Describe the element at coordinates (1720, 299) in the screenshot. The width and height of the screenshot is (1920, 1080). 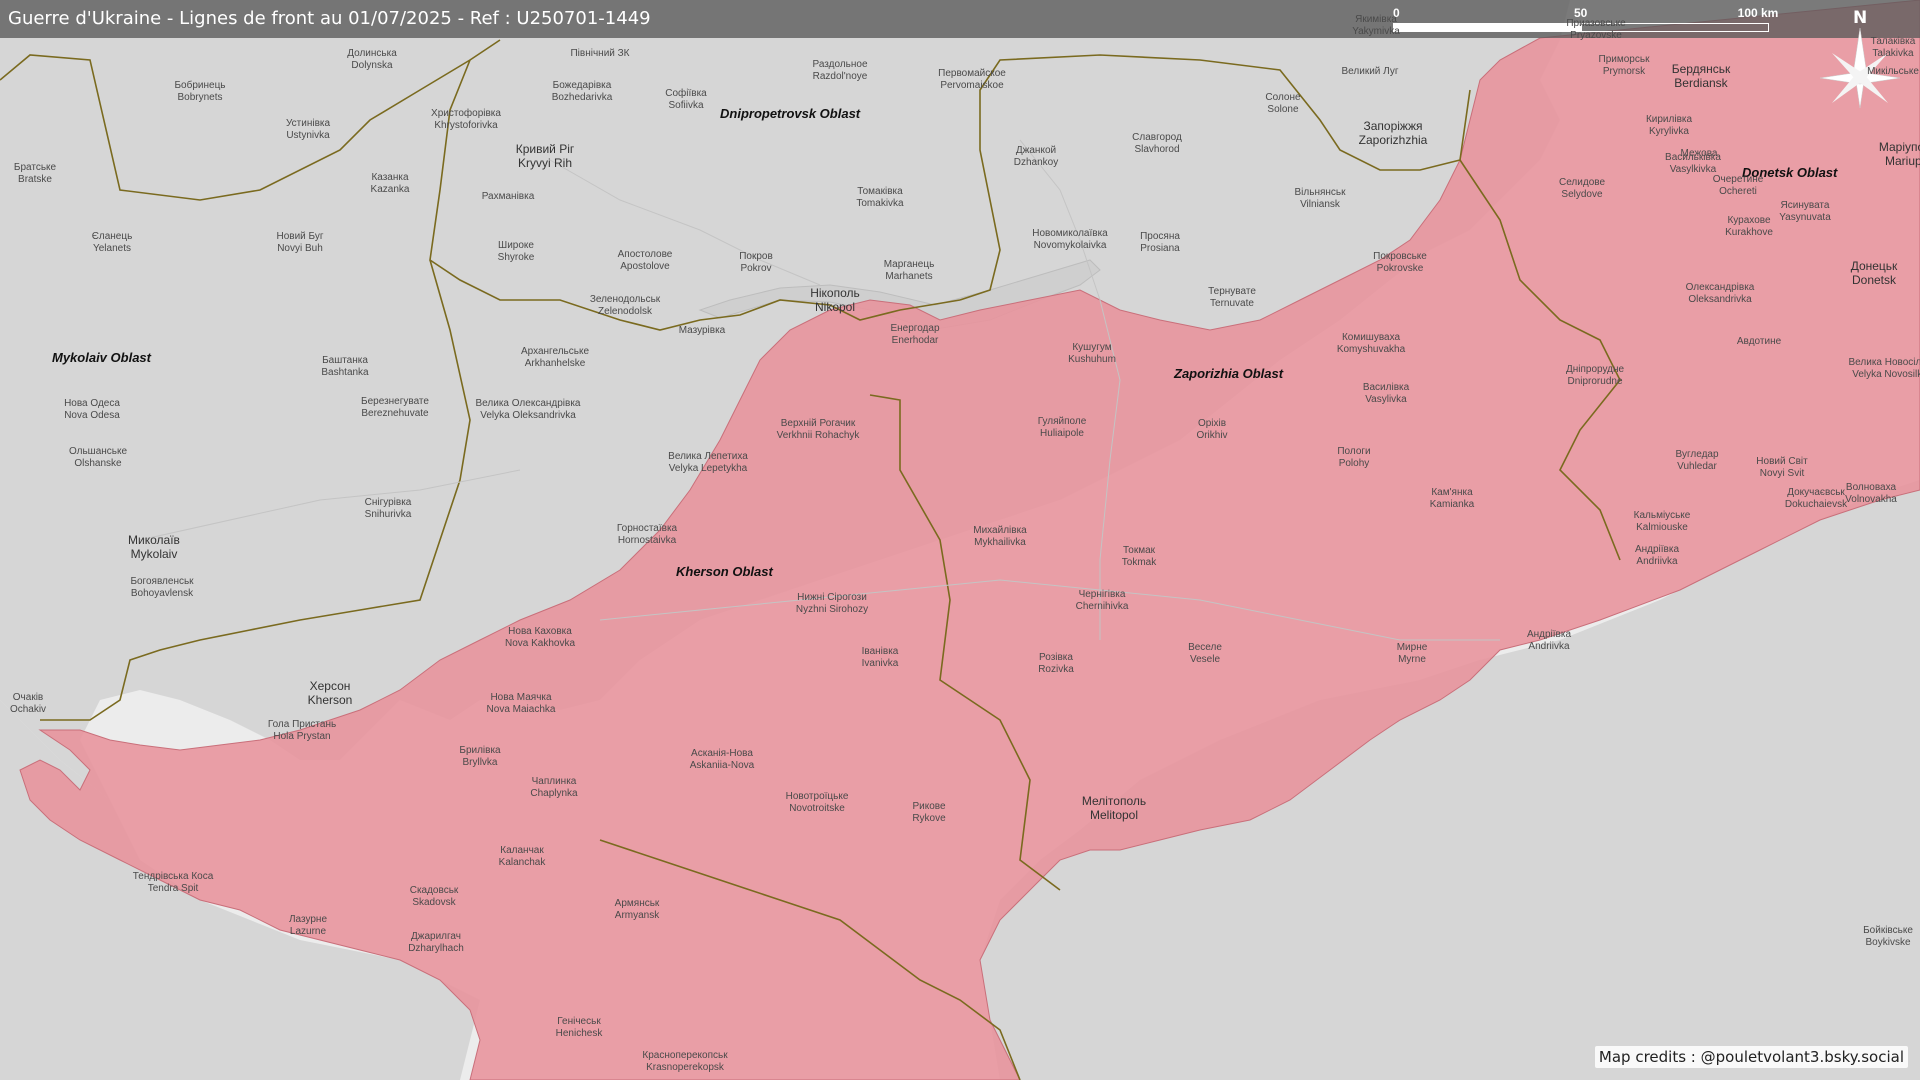
I see `city-name-latin: Oleksandrivka` at that location.